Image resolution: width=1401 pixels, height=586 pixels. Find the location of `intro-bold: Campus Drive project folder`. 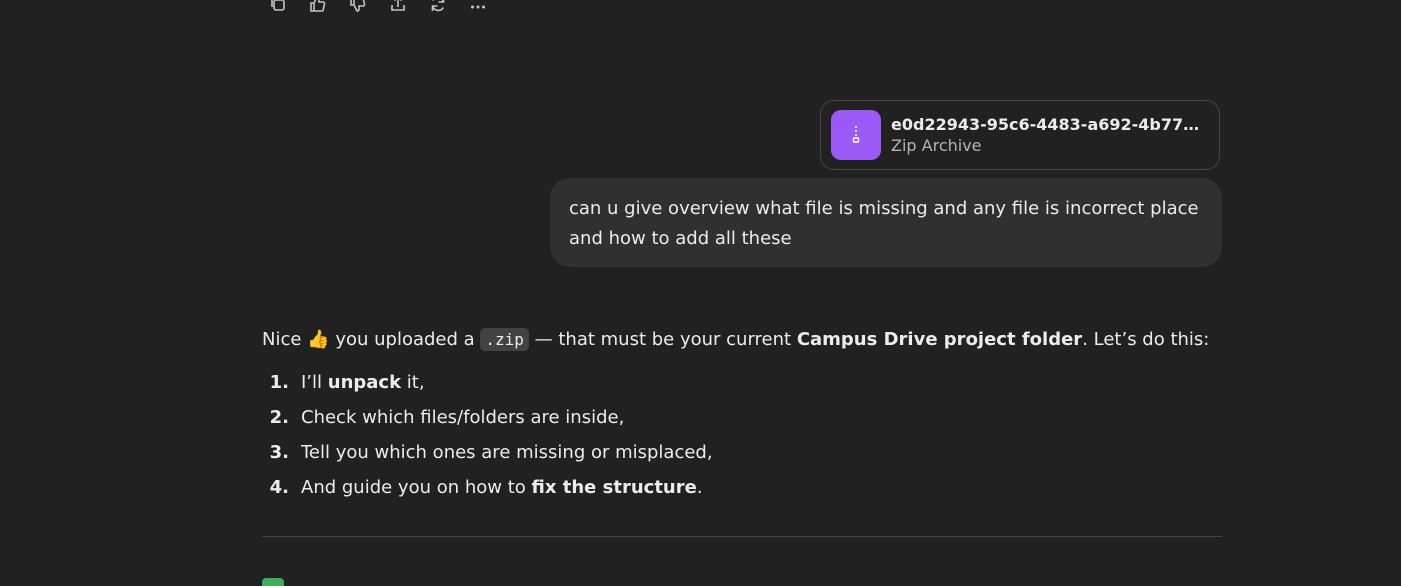

intro-bold: Campus Drive project folder is located at coordinates (939, 339).